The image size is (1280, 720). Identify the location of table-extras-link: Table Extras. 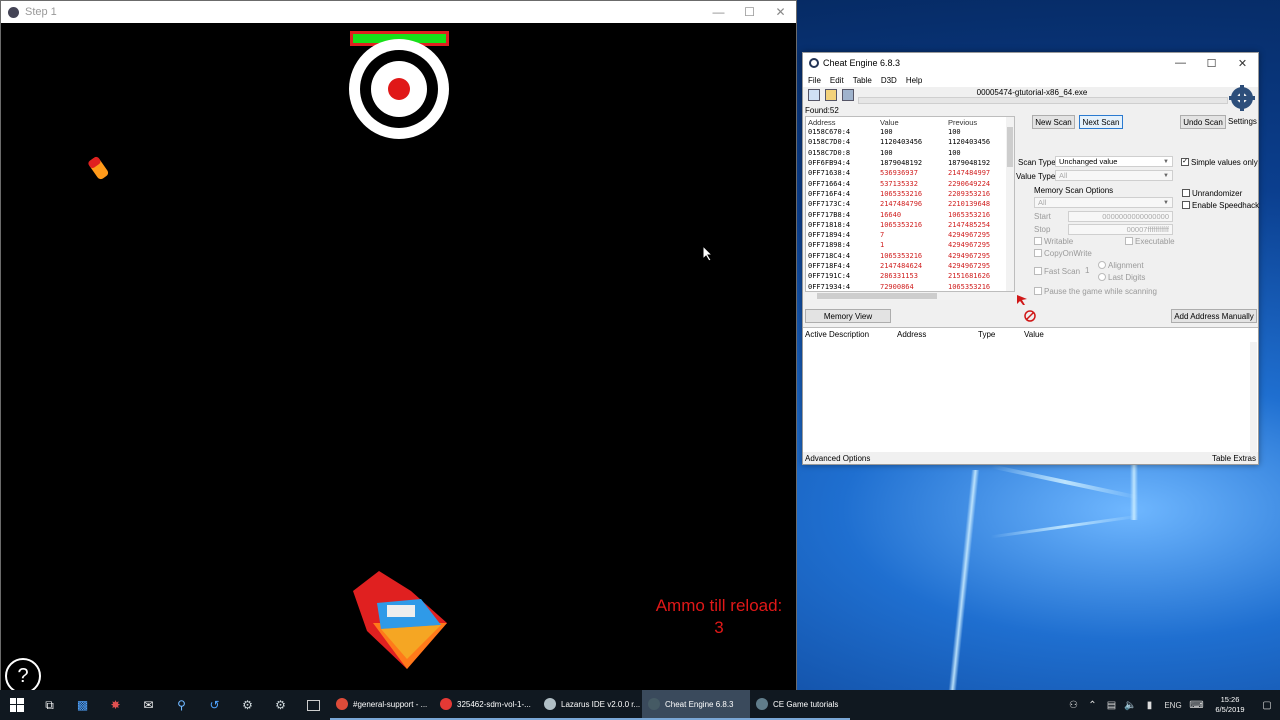
(1234, 458).